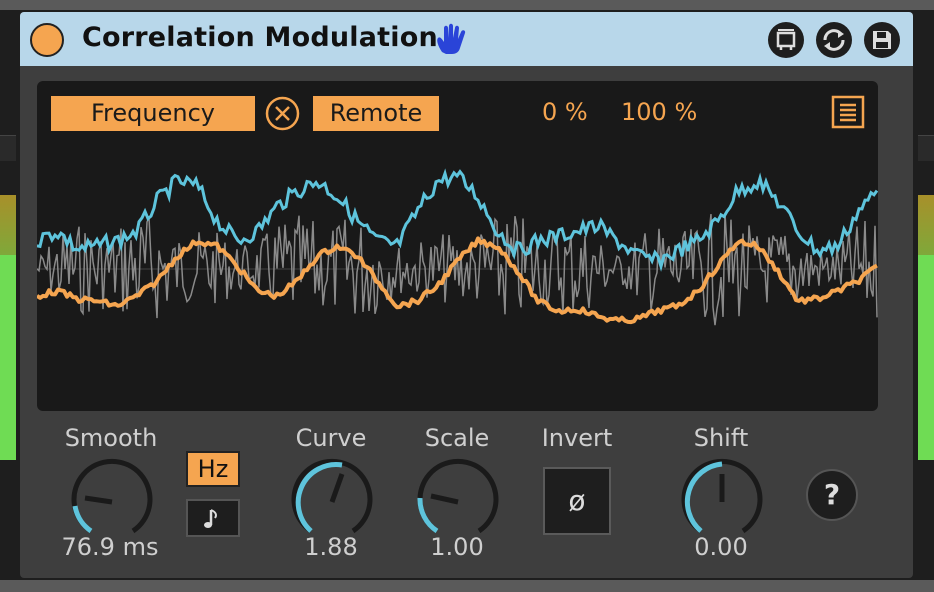 This screenshot has width=934, height=592. Describe the element at coordinates (153, 113) in the screenshot. I see `frequency-parameter-button: Frequency` at that location.